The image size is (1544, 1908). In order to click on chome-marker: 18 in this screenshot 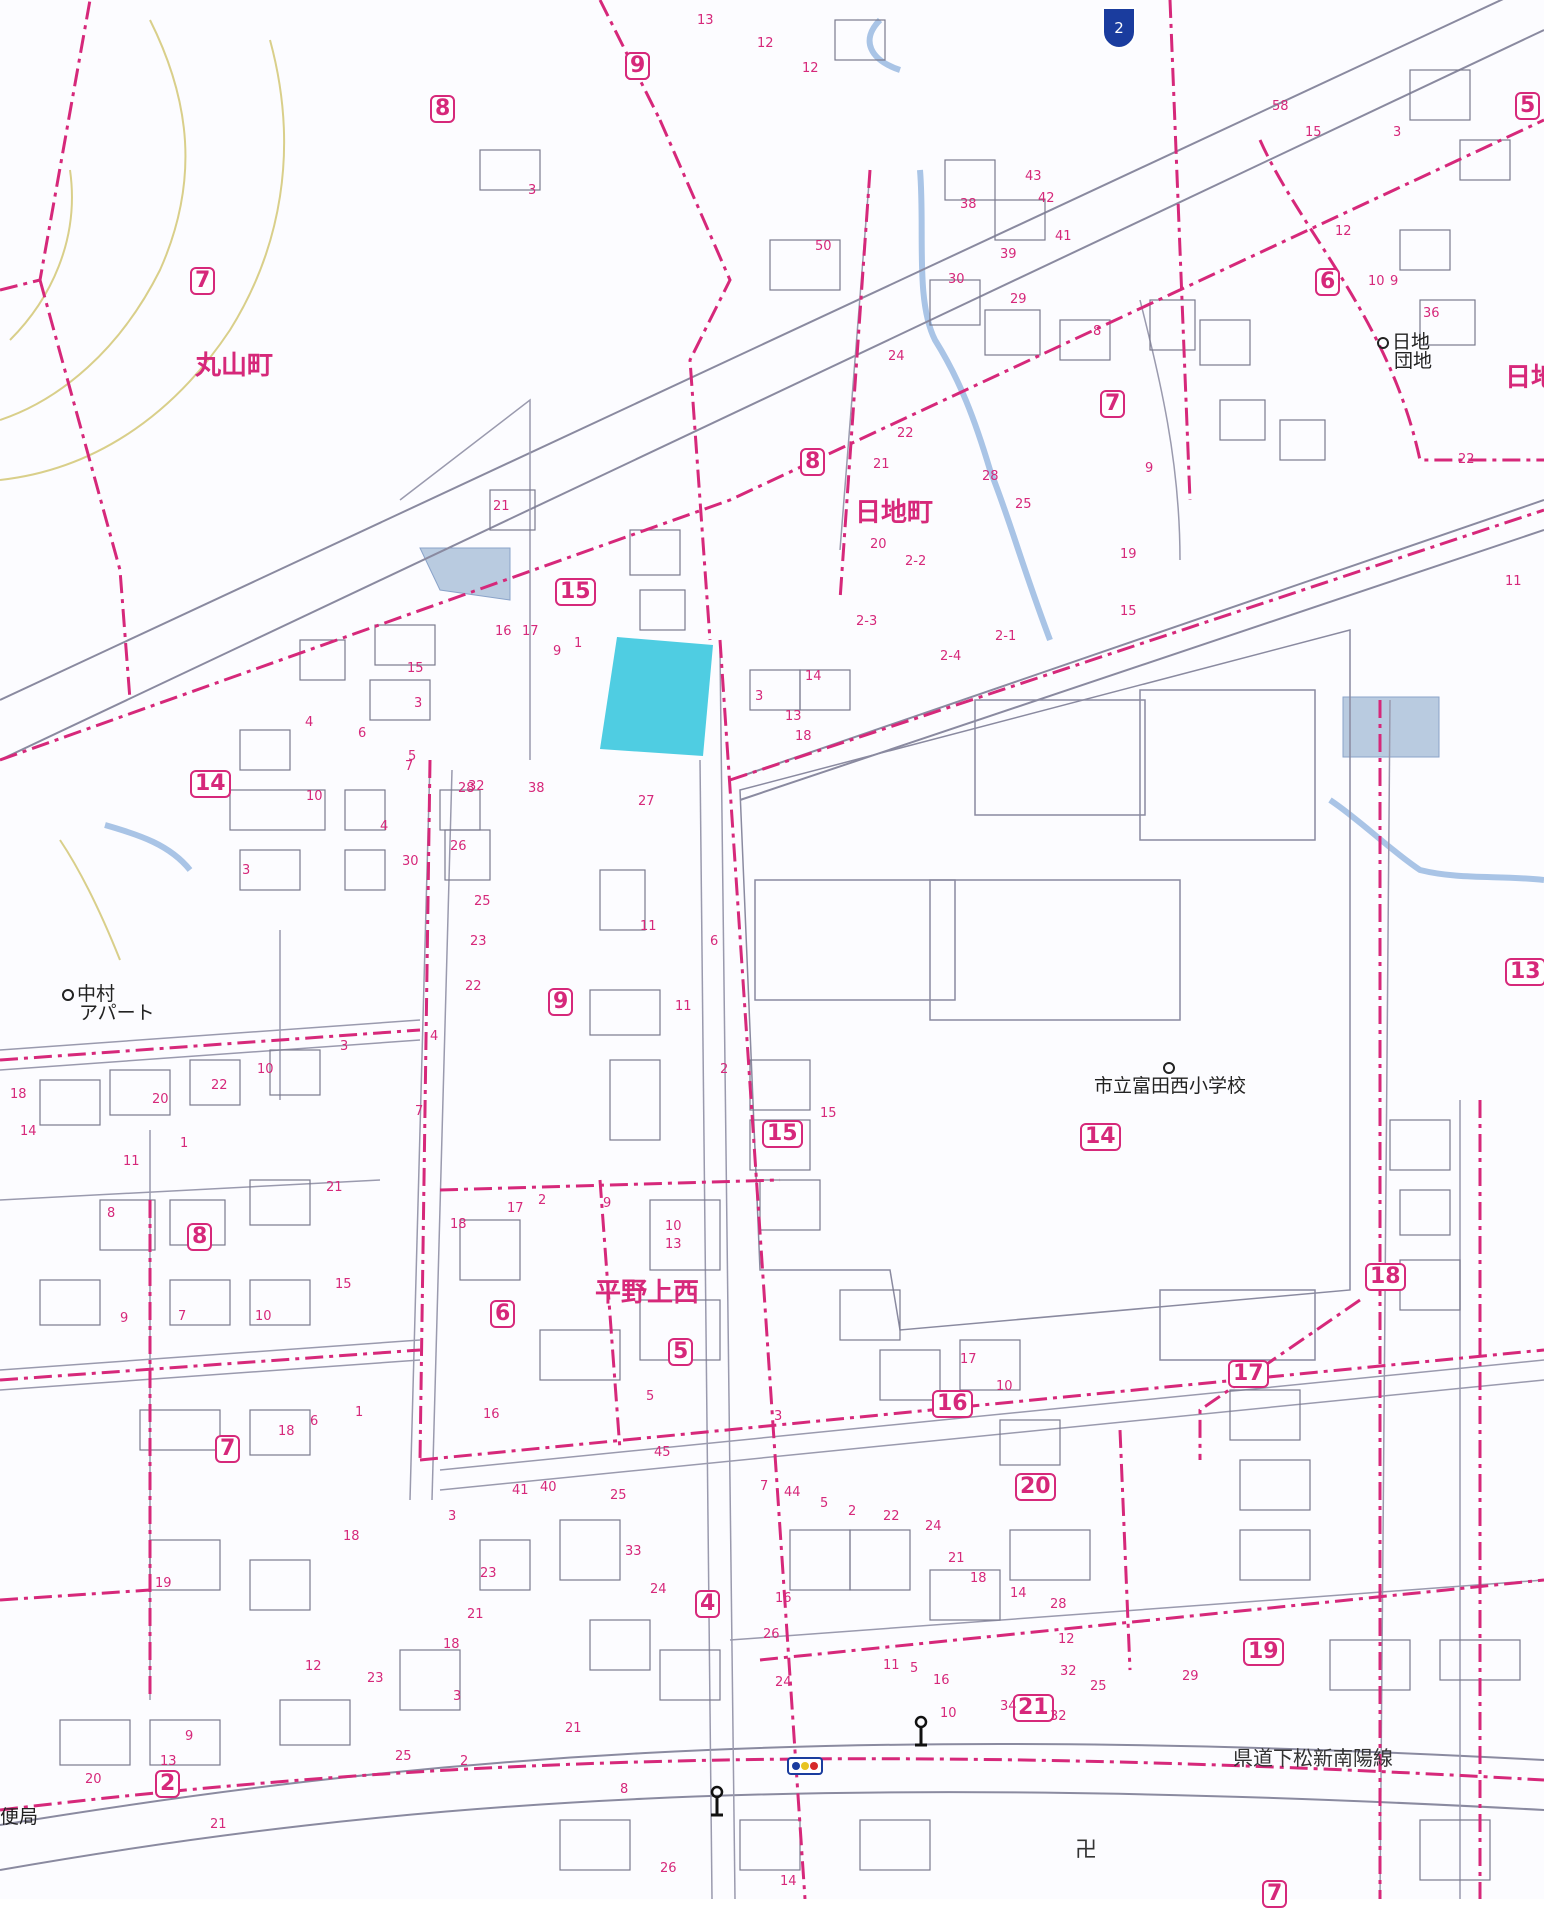, I will do `click(1385, 1277)`.